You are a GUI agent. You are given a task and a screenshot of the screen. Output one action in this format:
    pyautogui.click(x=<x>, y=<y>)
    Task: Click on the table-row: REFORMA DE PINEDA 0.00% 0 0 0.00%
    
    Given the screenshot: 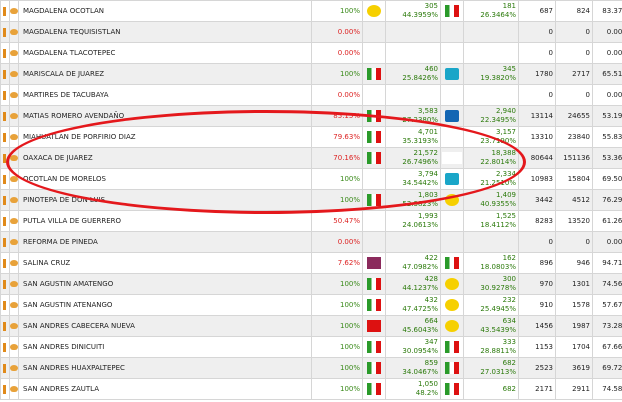 What is the action you would take?
    pyautogui.click(x=311, y=242)
    